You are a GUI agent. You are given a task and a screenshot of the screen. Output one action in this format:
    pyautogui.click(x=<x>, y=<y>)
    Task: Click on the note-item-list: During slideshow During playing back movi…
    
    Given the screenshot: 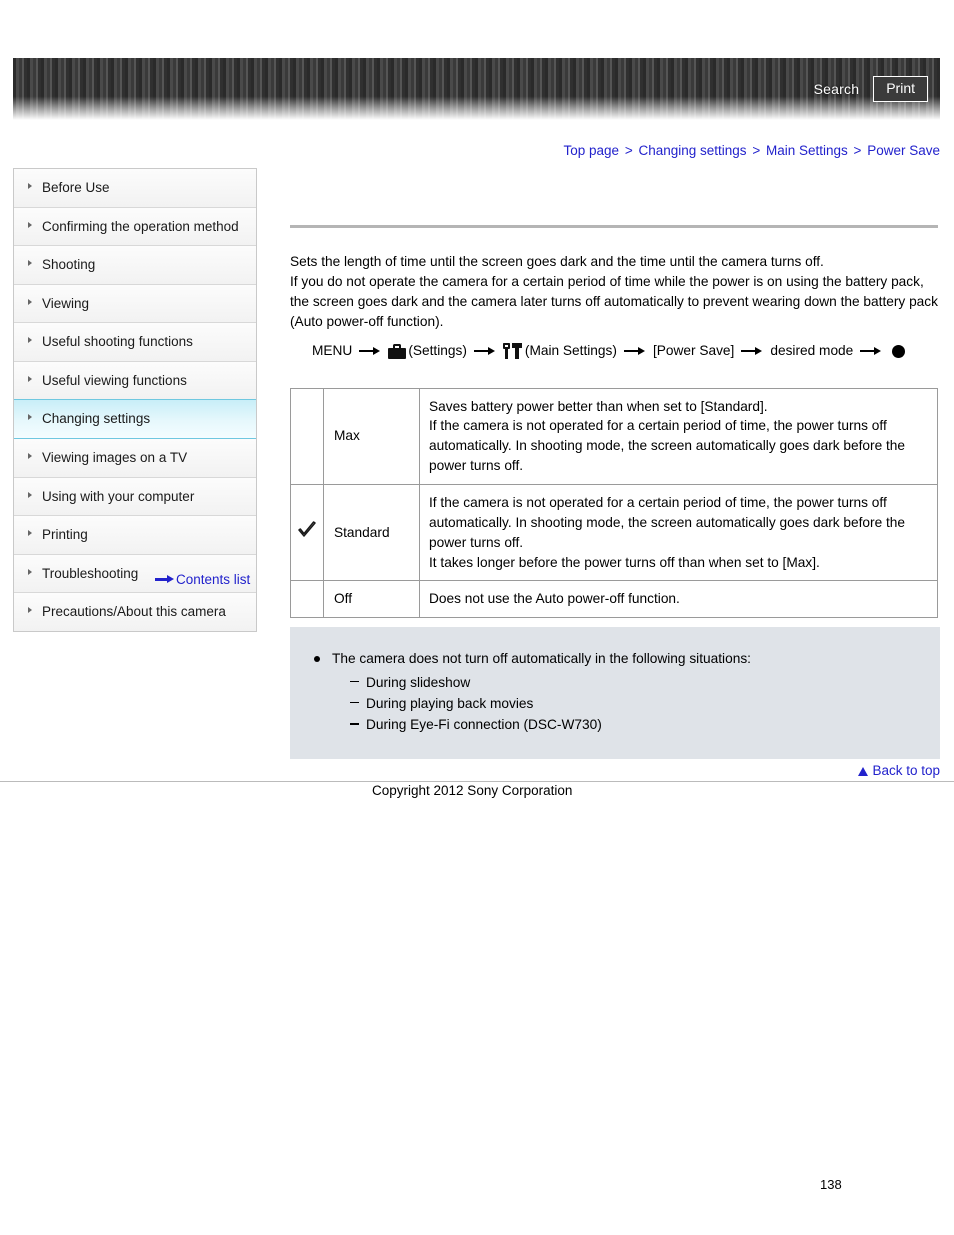 What is the action you would take?
    pyautogui.click(x=636, y=704)
    